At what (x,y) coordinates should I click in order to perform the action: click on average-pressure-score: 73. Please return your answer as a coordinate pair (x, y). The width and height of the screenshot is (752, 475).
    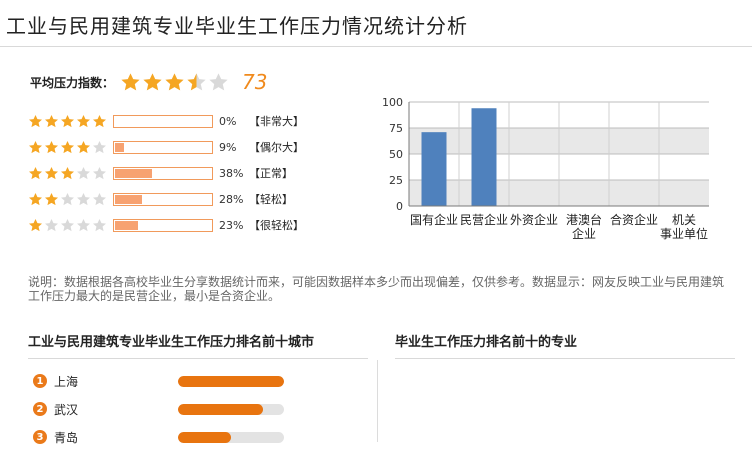
    Looking at the image, I should click on (255, 82).